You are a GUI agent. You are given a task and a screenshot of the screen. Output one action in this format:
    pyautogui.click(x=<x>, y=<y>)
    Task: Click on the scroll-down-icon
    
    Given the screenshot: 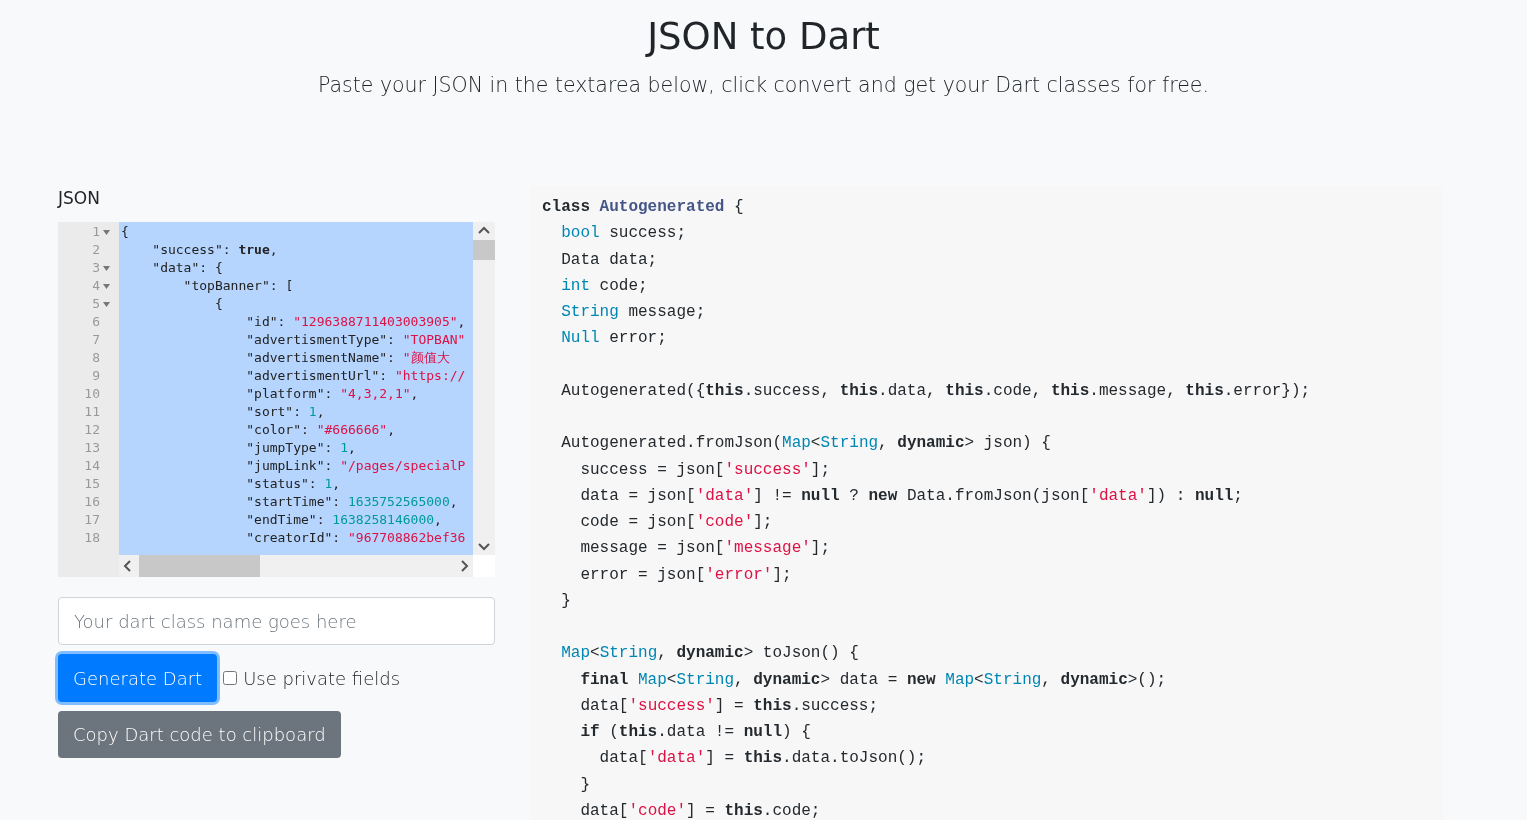 What is the action you would take?
    pyautogui.click(x=484, y=547)
    